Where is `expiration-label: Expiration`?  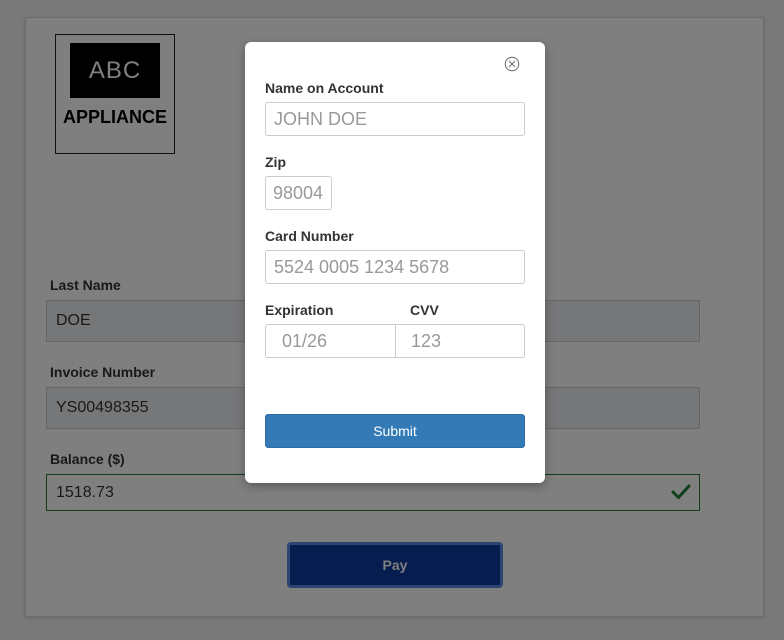
expiration-label: Expiration is located at coordinates (299, 310).